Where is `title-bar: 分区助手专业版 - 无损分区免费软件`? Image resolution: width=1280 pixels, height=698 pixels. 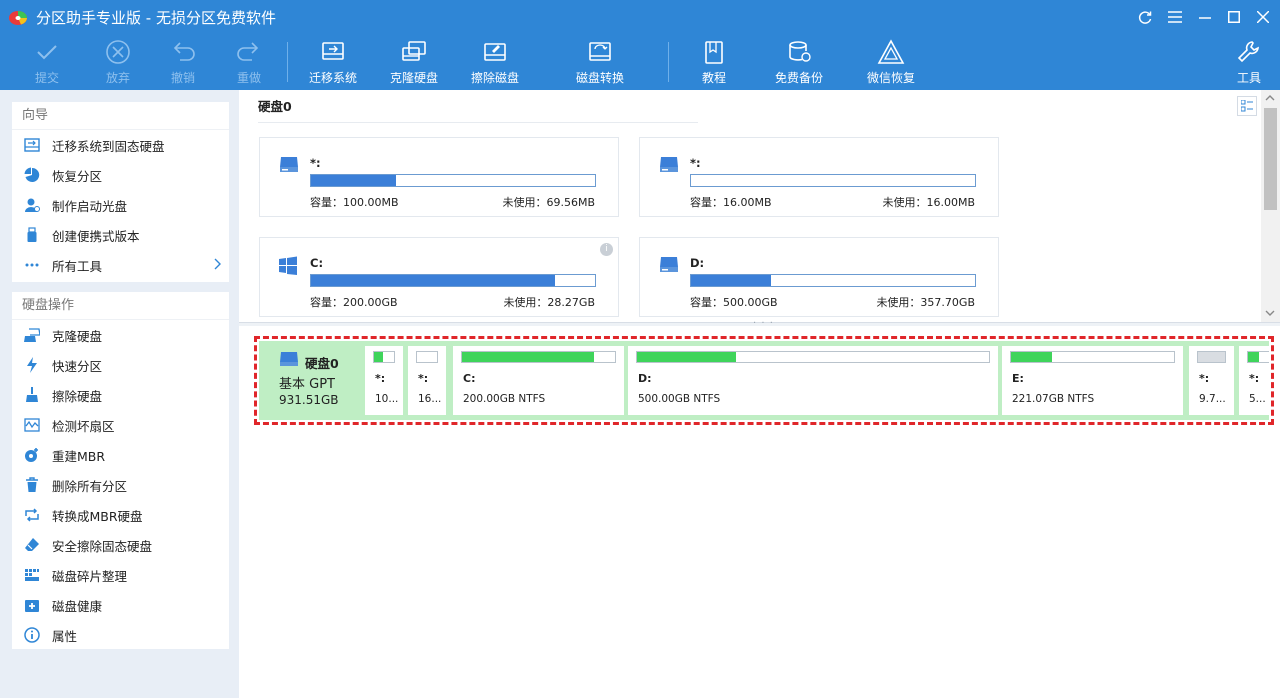
title-bar: 分区助手专业版 - 无损分区免费软件 is located at coordinates (640, 17).